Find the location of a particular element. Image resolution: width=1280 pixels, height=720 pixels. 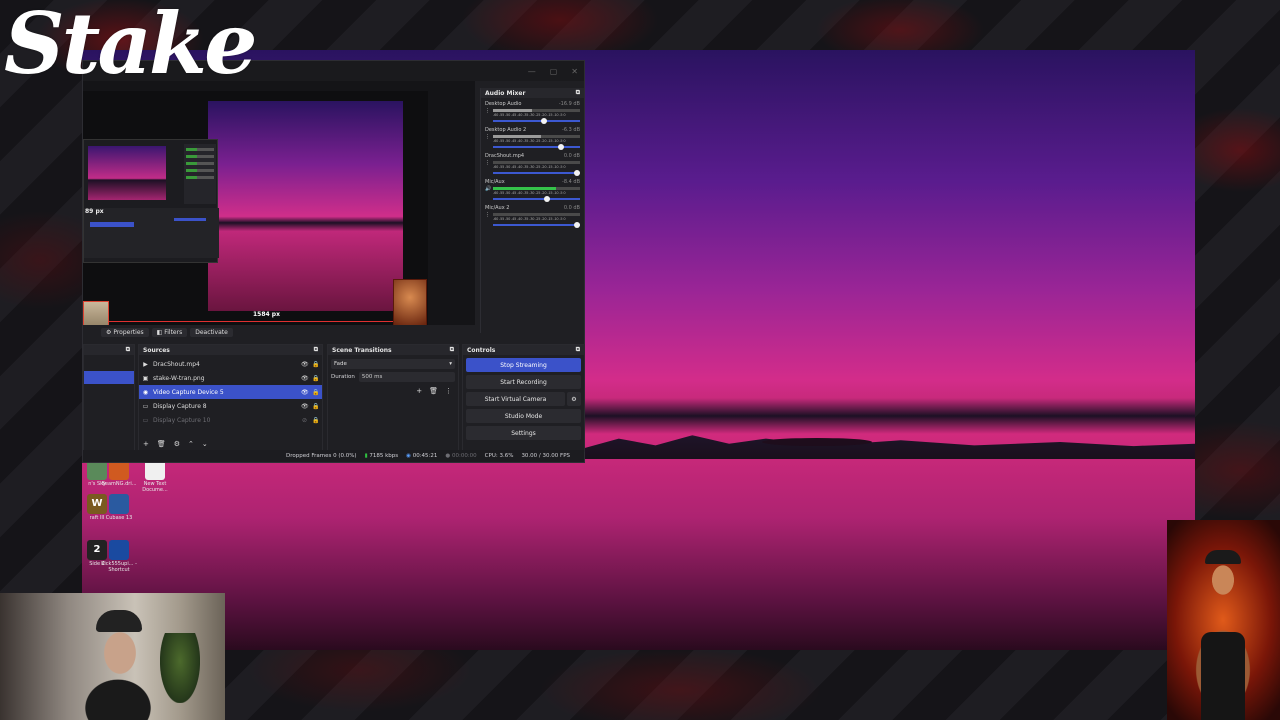

dock-title: Controls ⧉ is located at coordinates (523, 350).